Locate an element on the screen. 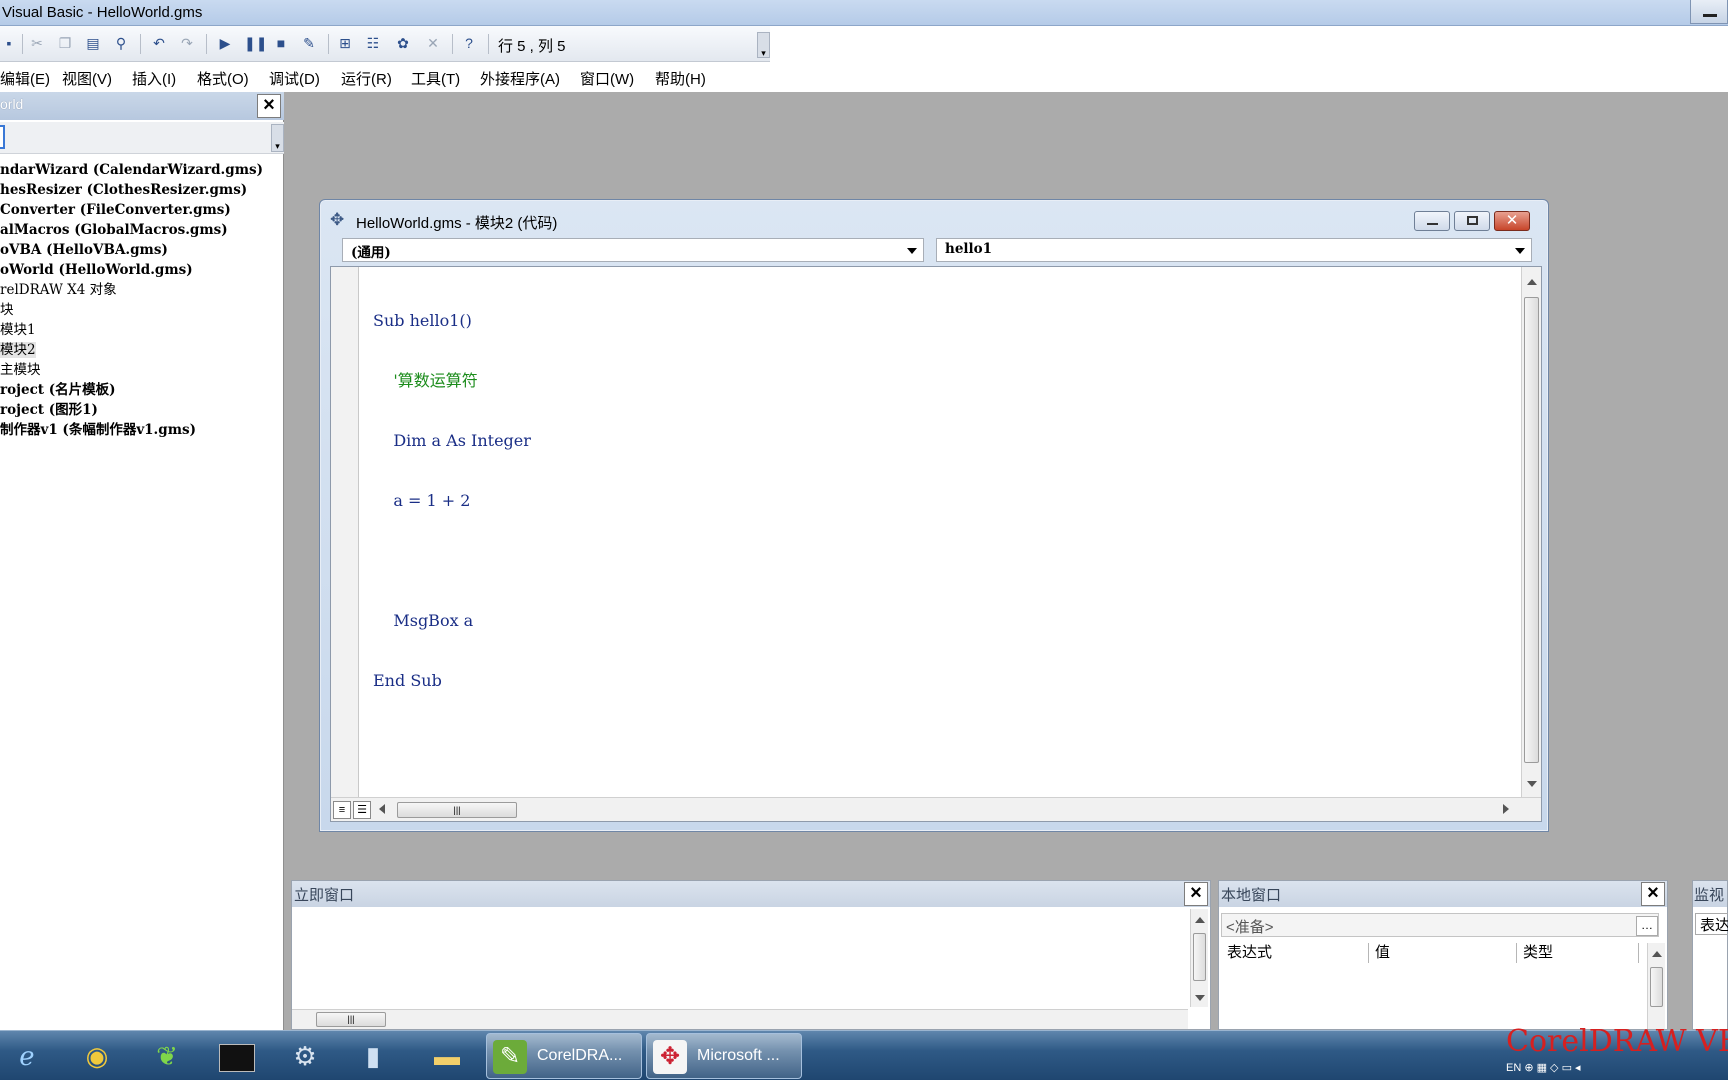 The height and width of the screenshot is (1080, 1728). object-combo: (通用) is located at coordinates (633, 250).